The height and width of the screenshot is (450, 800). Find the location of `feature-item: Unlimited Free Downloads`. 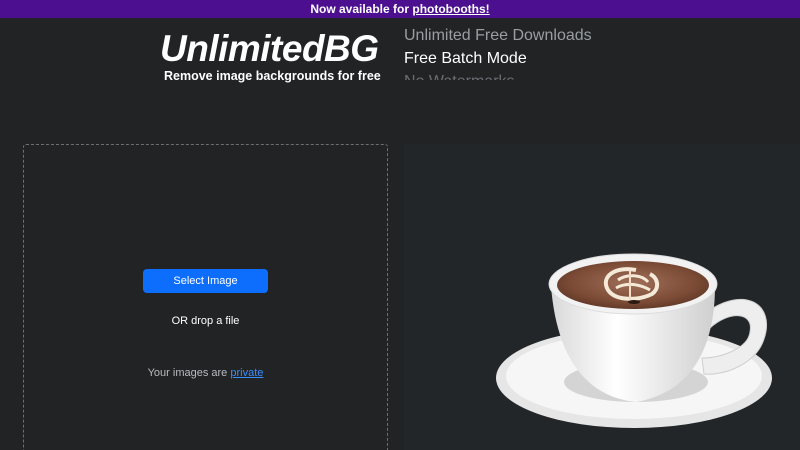

feature-item: Unlimited Free Downloads is located at coordinates (498, 35).